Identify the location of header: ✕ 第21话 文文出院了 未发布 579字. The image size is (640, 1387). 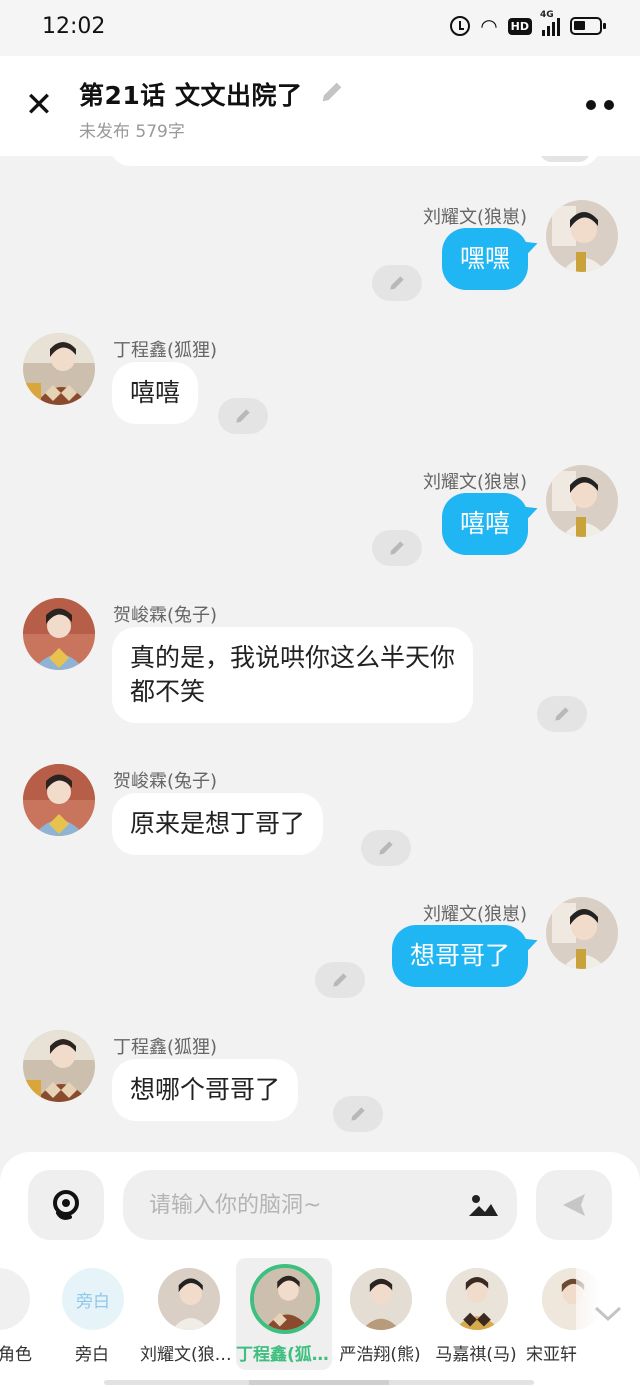
(320, 106).